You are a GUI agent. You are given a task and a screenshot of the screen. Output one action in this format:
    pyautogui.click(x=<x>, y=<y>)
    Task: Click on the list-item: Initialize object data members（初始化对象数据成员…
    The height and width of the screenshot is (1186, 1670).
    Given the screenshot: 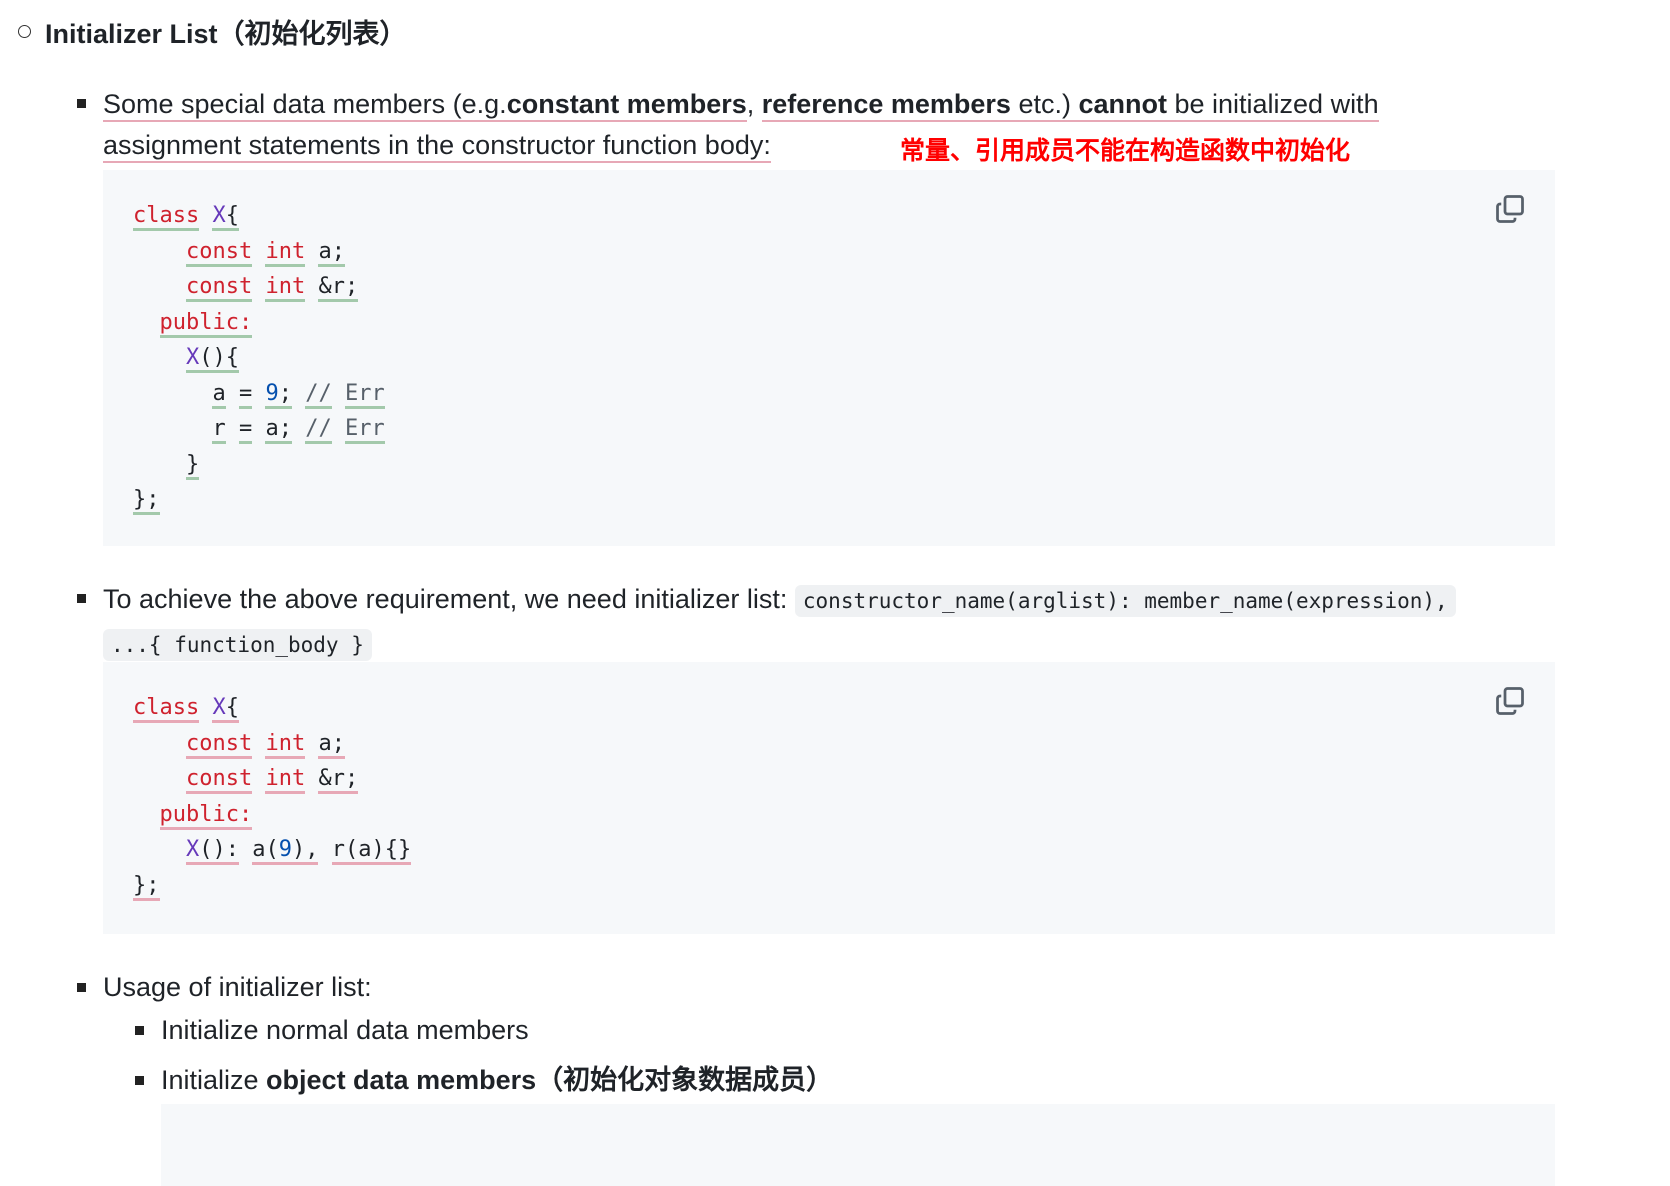 What is the action you would take?
    pyautogui.click(x=497, y=1080)
    